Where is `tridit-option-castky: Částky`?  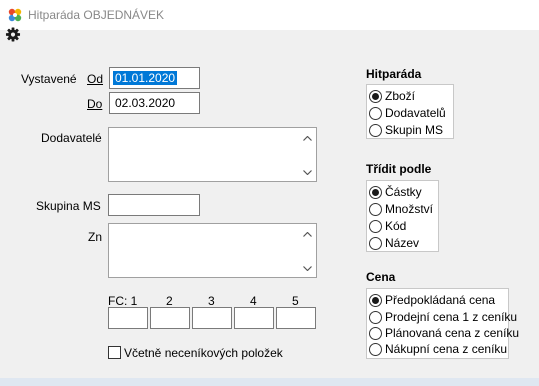
tridit-option-castky: Částky is located at coordinates (395, 192).